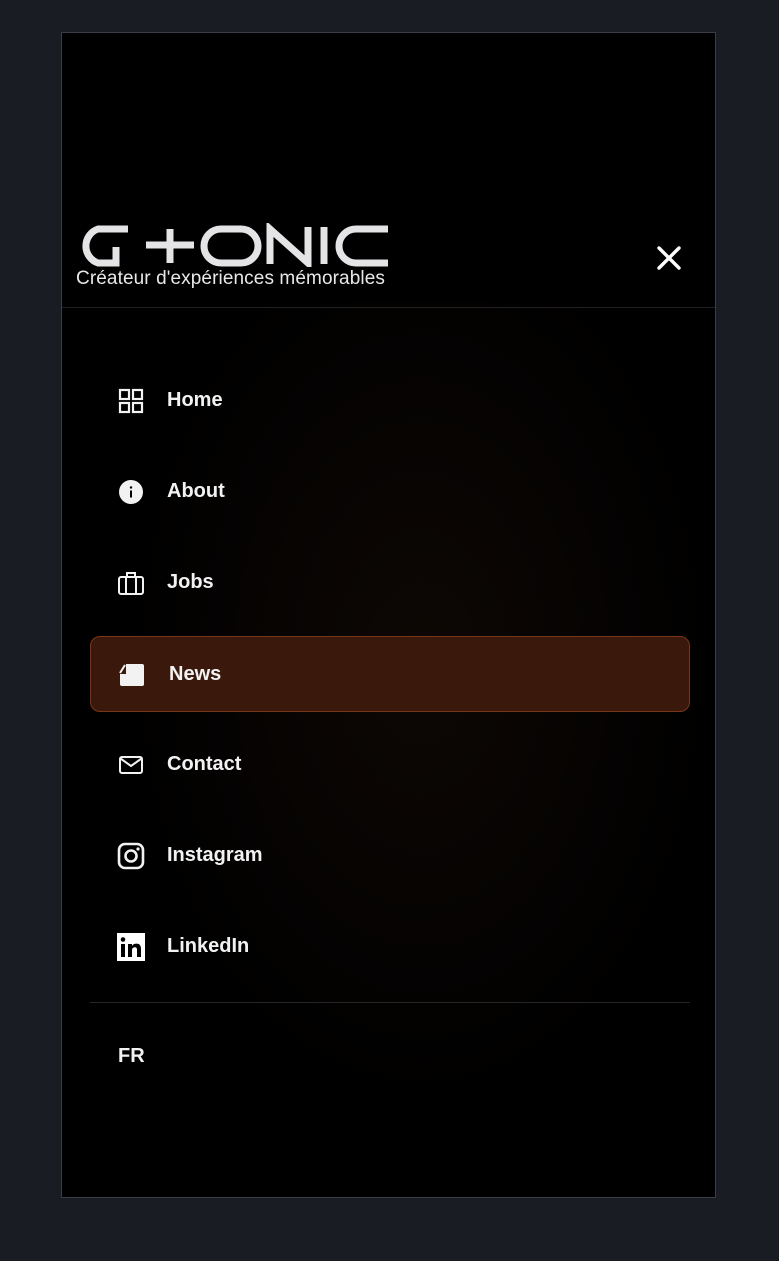 Image resolution: width=779 pixels, height=1261 pixels. What do you see at coordinates (215, 855) in the screenshot?
I see `nav-item-label: Instagram` at bounding box center [215, 855].